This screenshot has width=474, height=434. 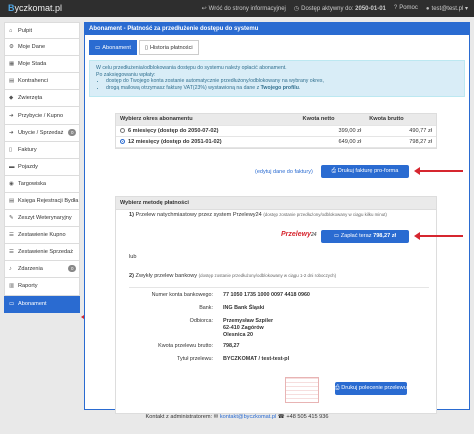 What do you see at coordinates (395, 8) in the screenshot?
I see `help-icon: ?` at bounding box center [395, 8].